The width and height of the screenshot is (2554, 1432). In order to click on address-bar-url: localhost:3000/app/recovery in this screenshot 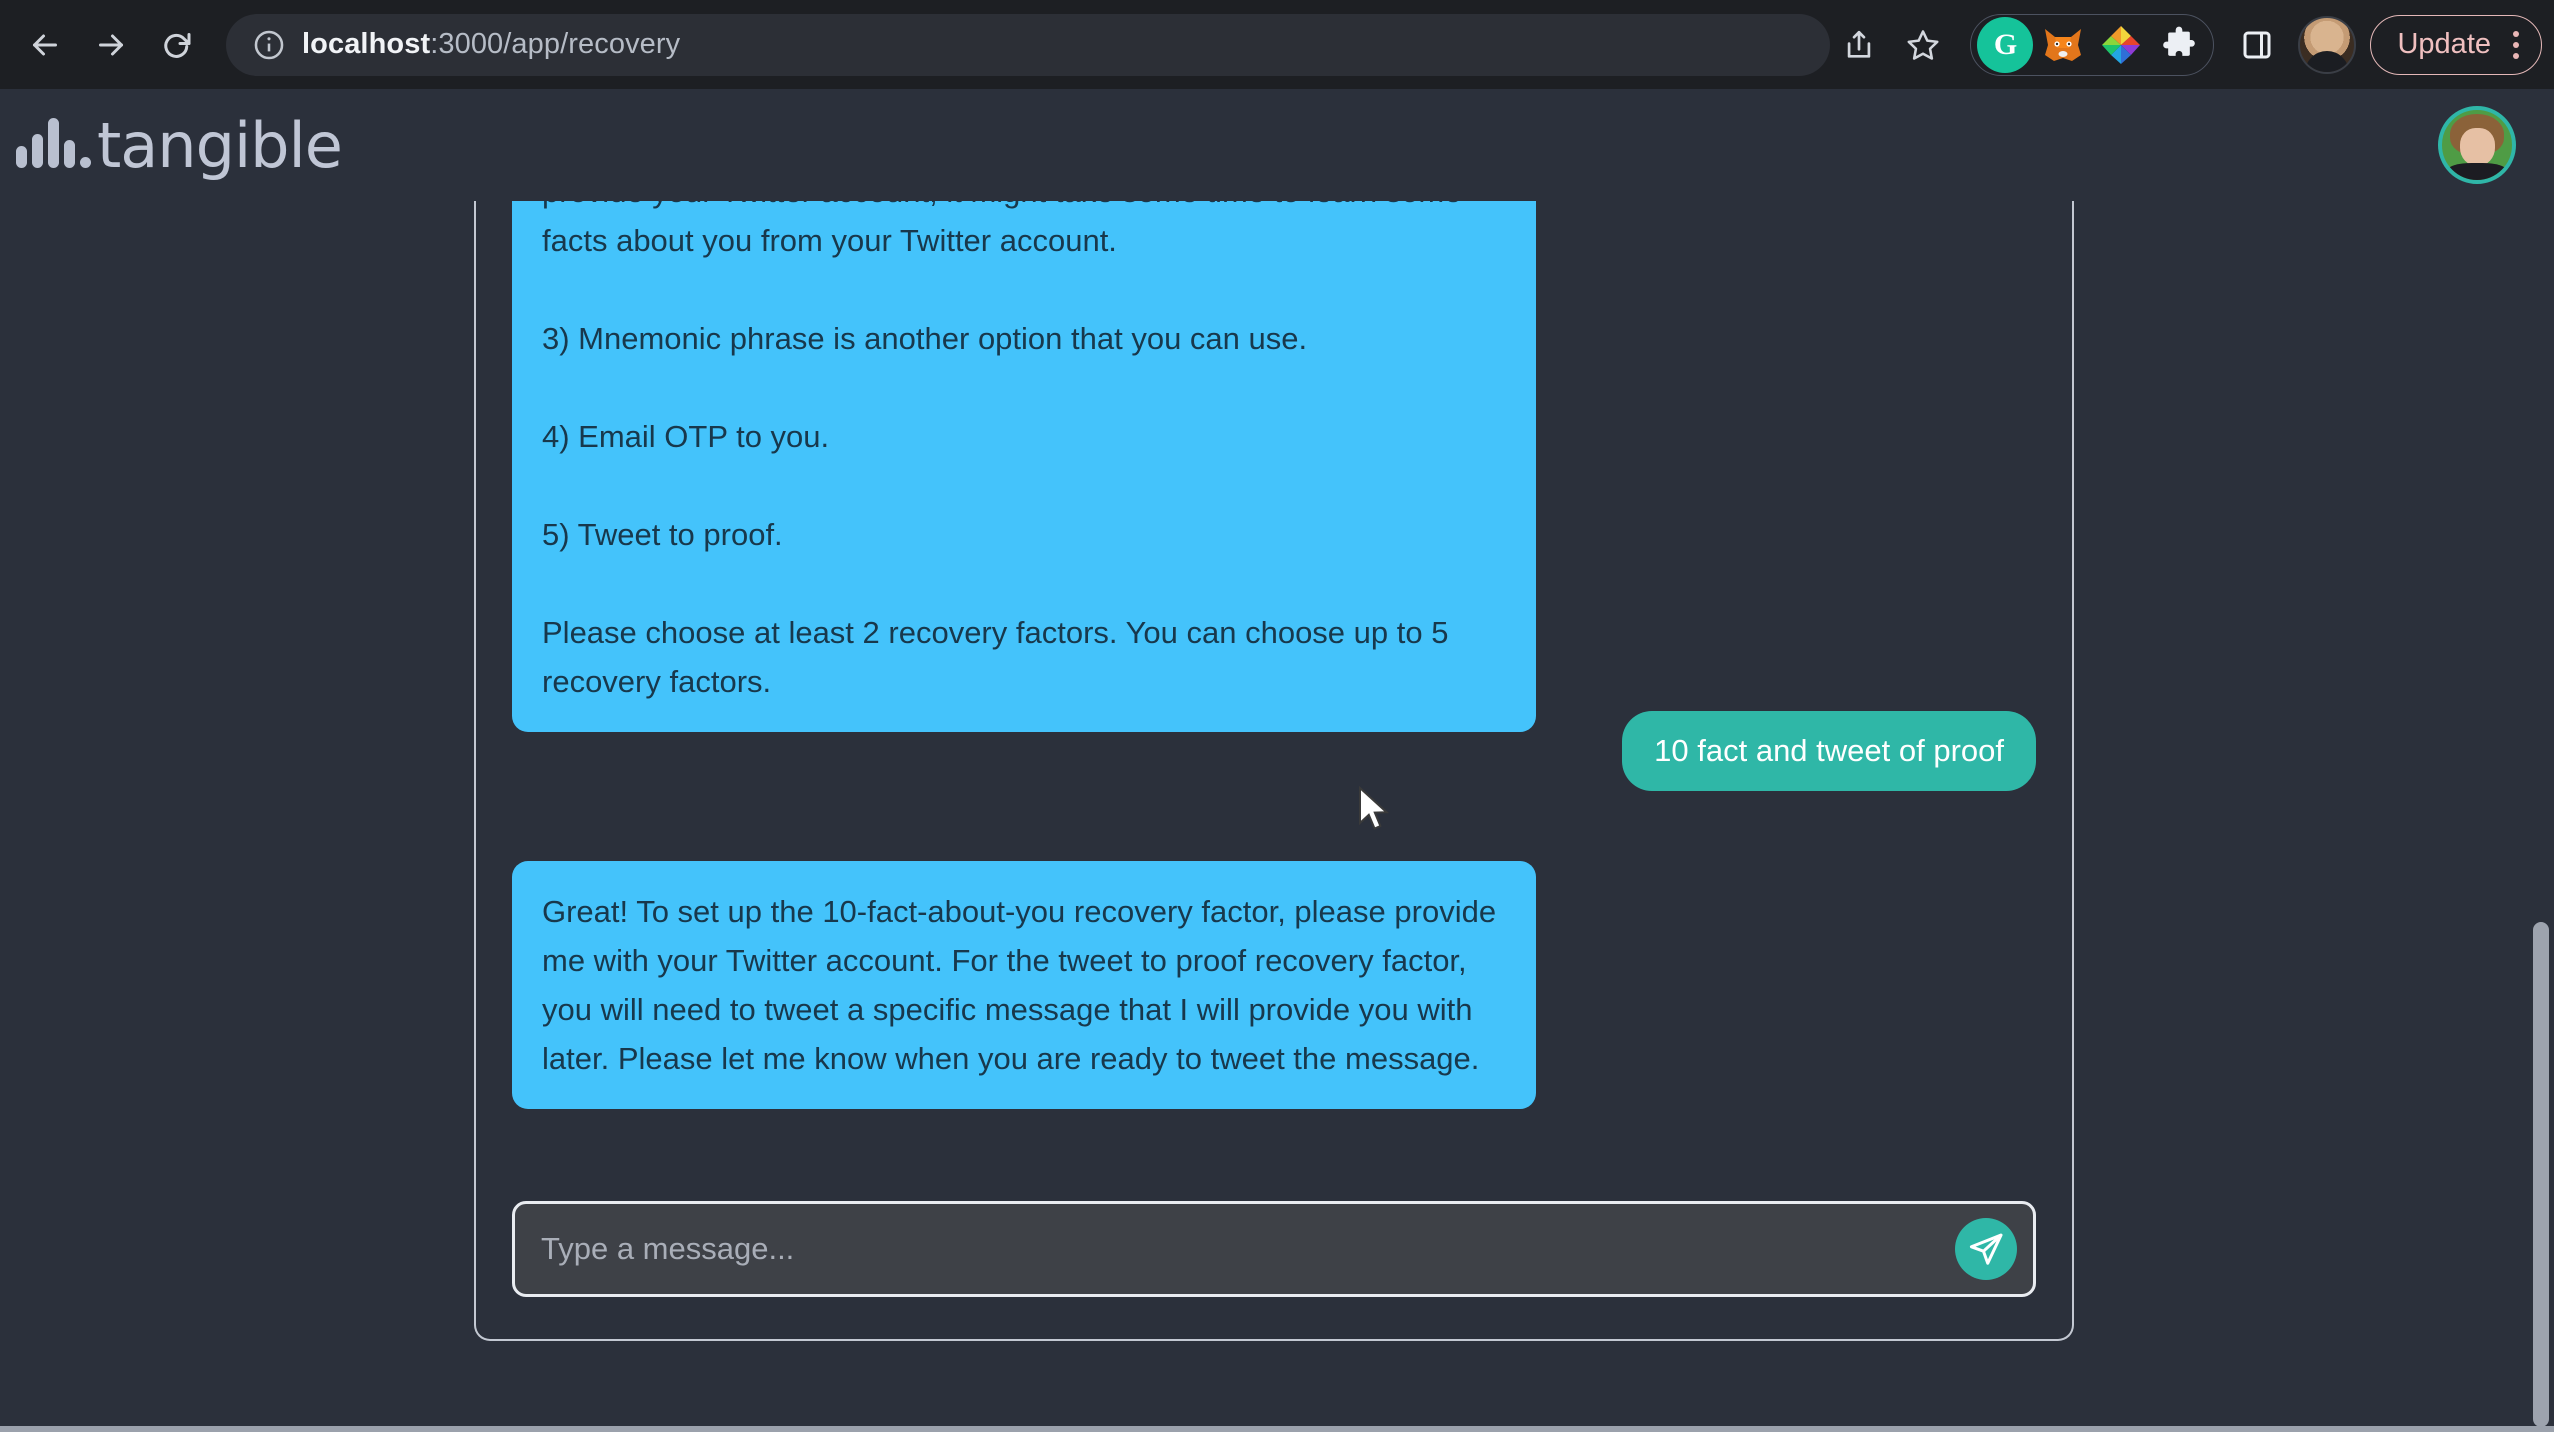, I will do `click(491, 44)`.